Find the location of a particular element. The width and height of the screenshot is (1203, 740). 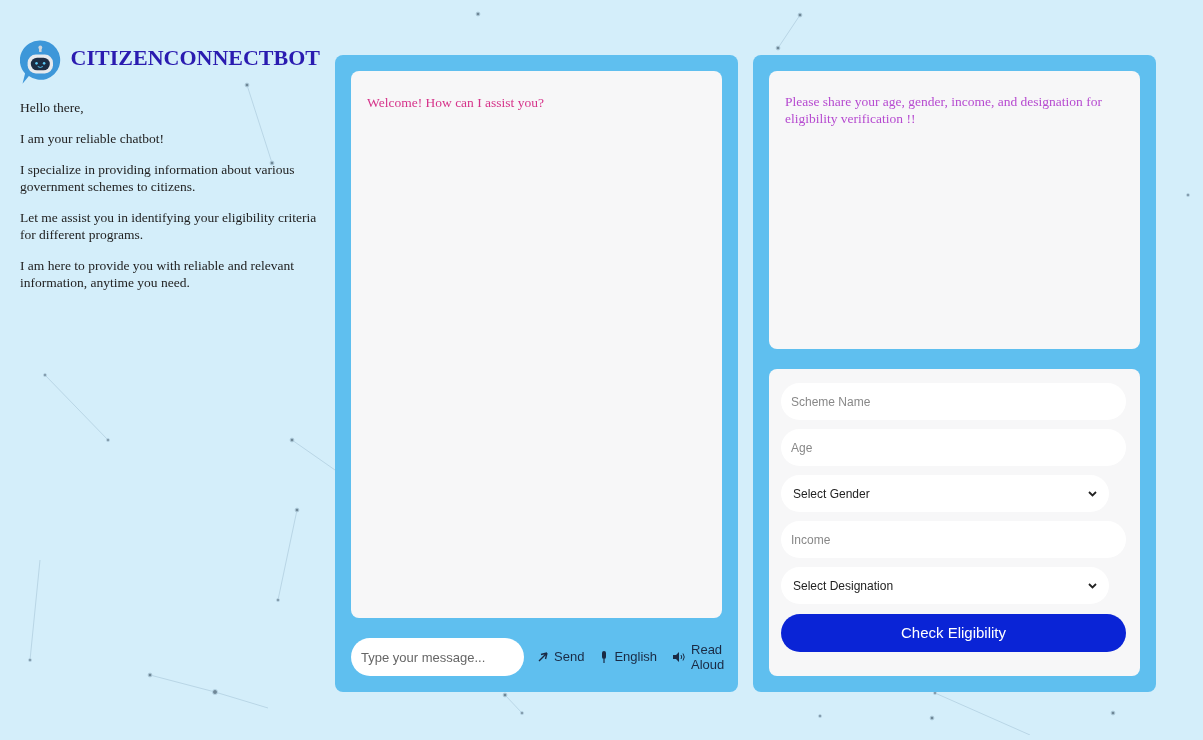

app-title: CITIZENCONNECTBOT is located at coordinates (195, 57).